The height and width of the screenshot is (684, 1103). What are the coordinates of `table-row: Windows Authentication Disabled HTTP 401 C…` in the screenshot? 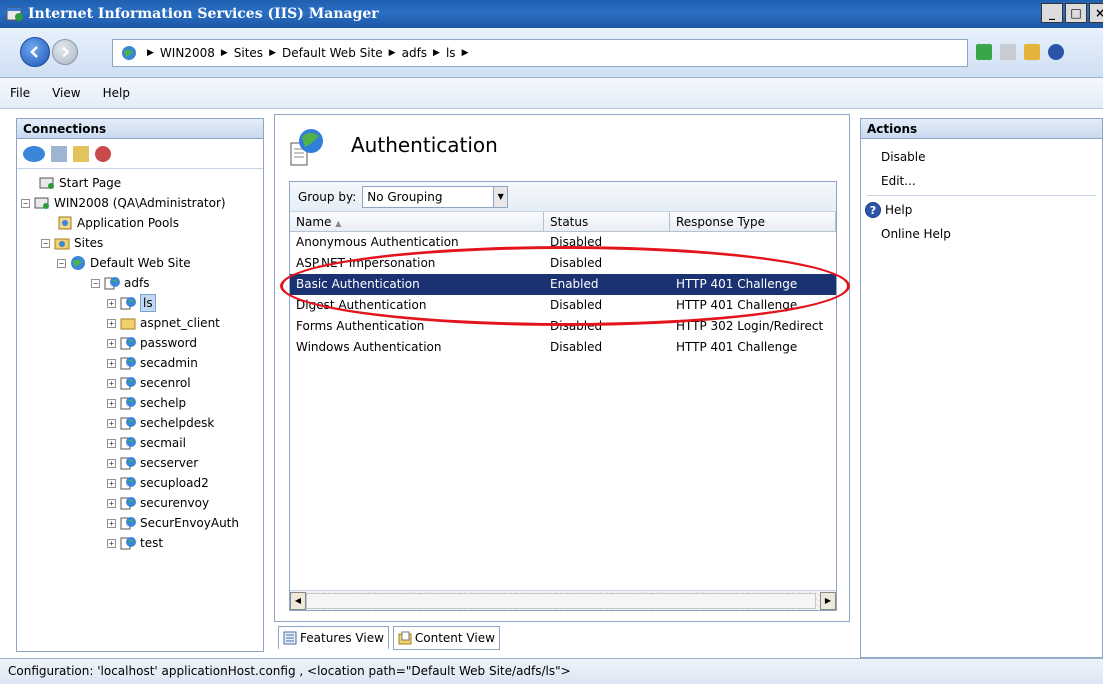 It's located at (563, 347).